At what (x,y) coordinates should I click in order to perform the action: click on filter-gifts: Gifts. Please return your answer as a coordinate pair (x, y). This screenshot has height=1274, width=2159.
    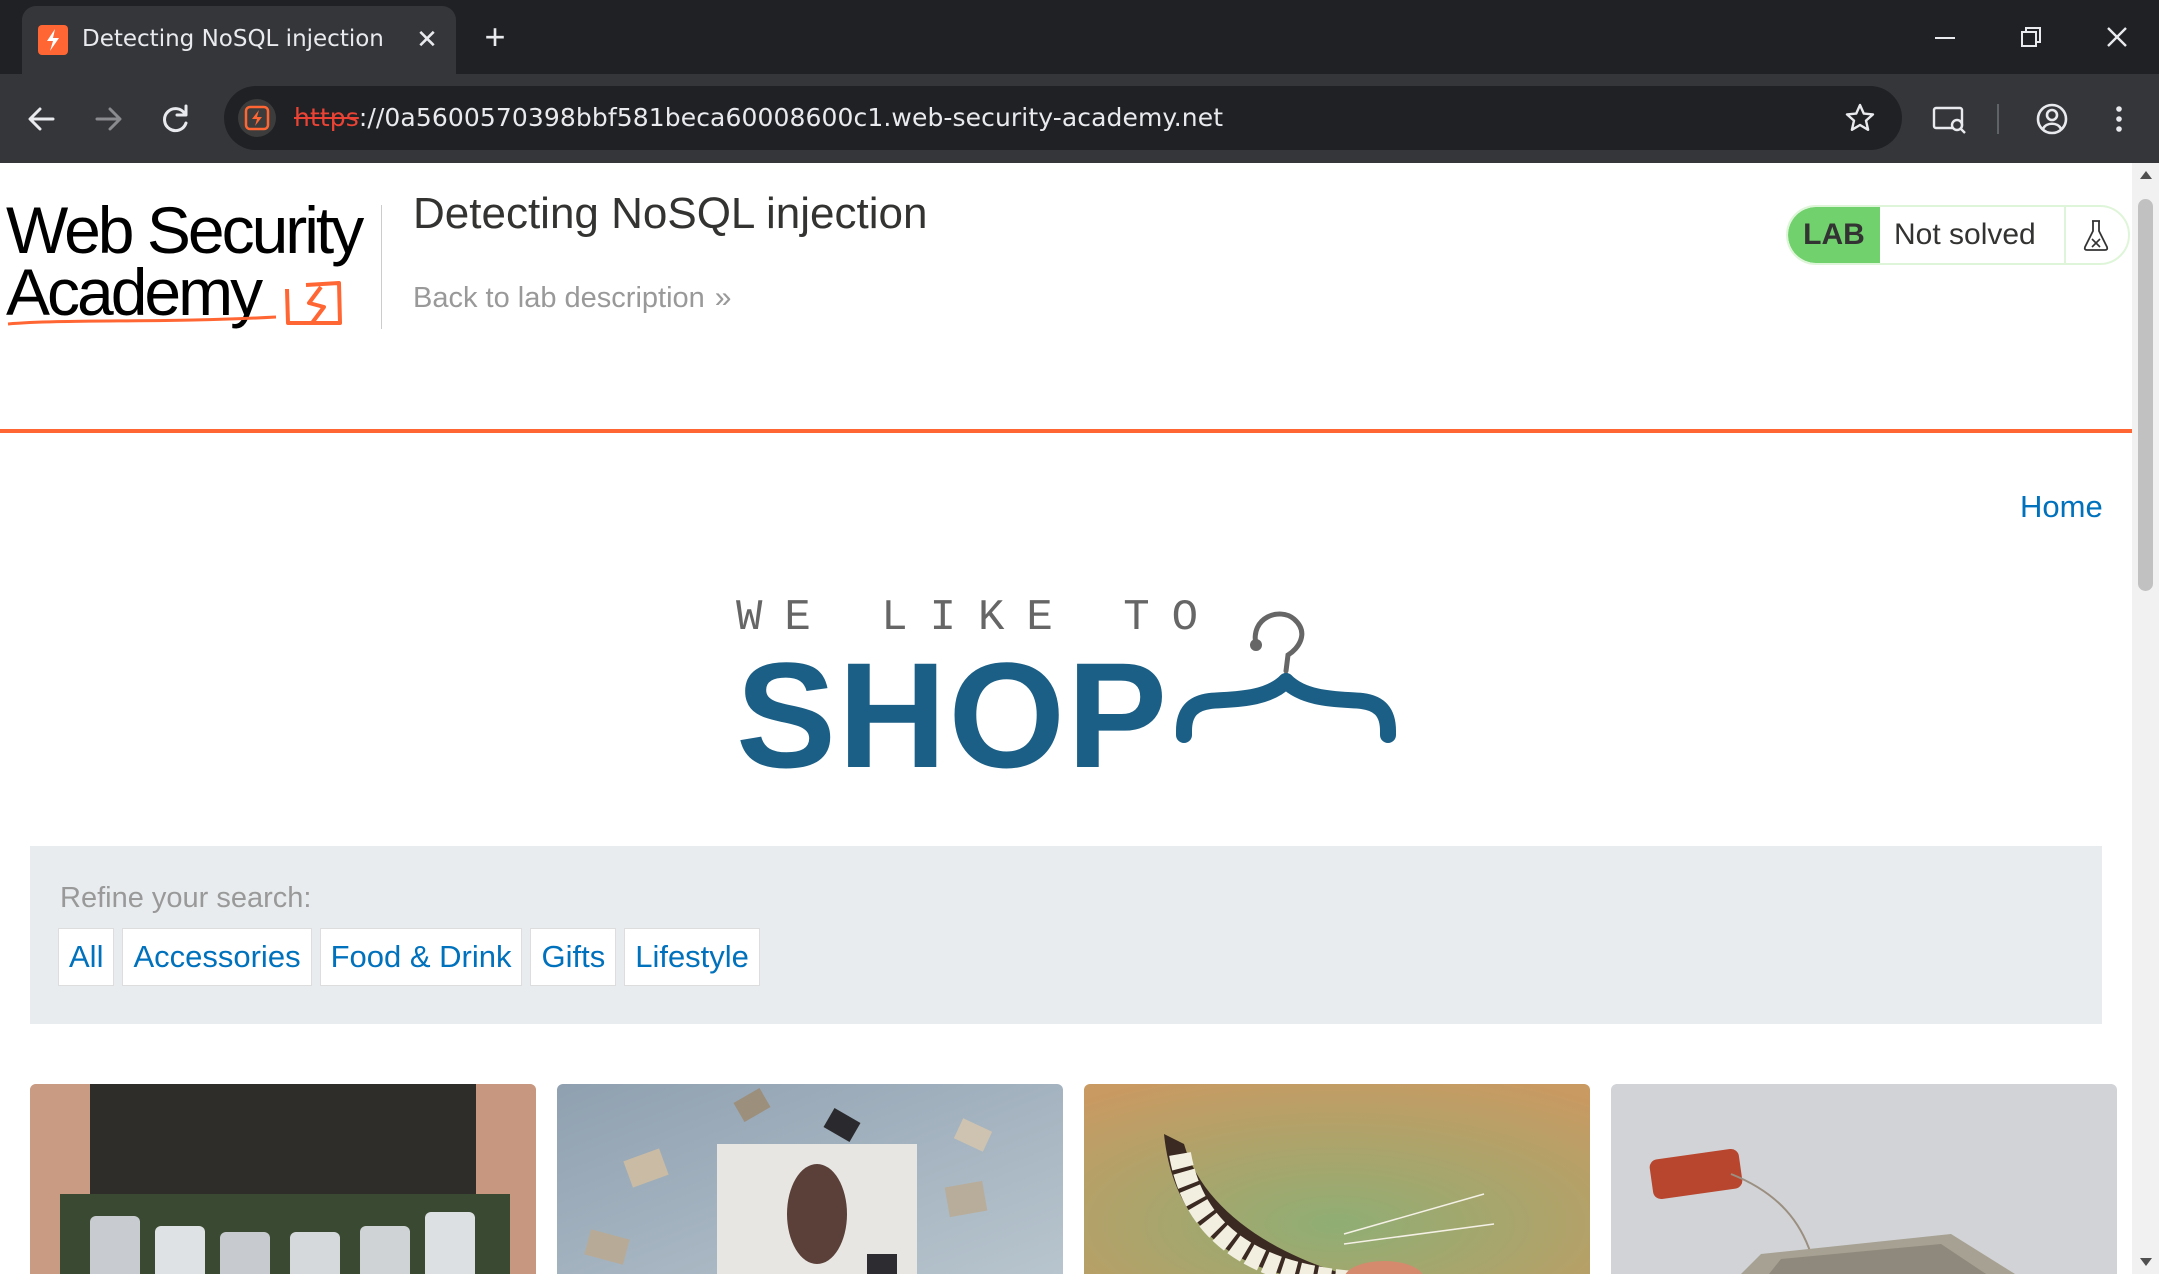
    Looking at the image, I should click on (573, 957).